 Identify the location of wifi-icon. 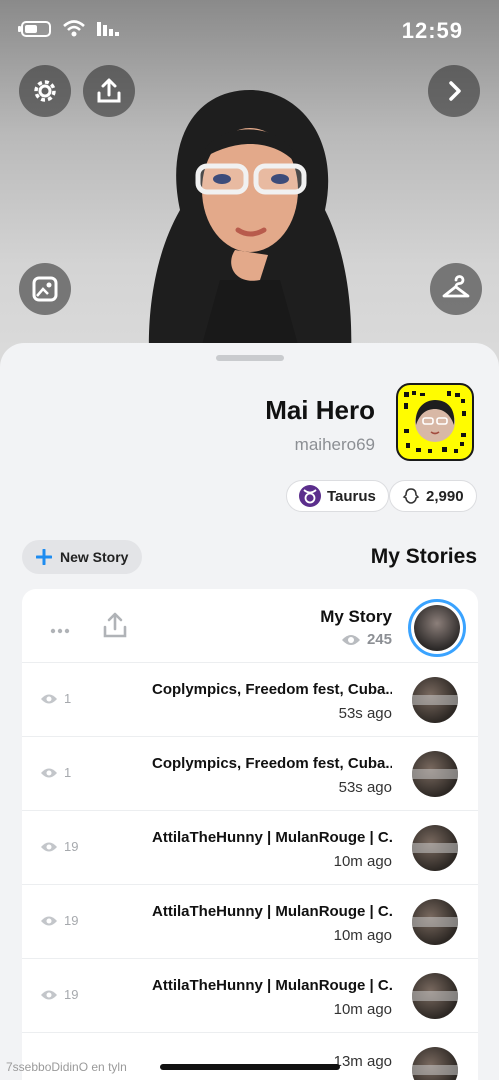
(74, 28).